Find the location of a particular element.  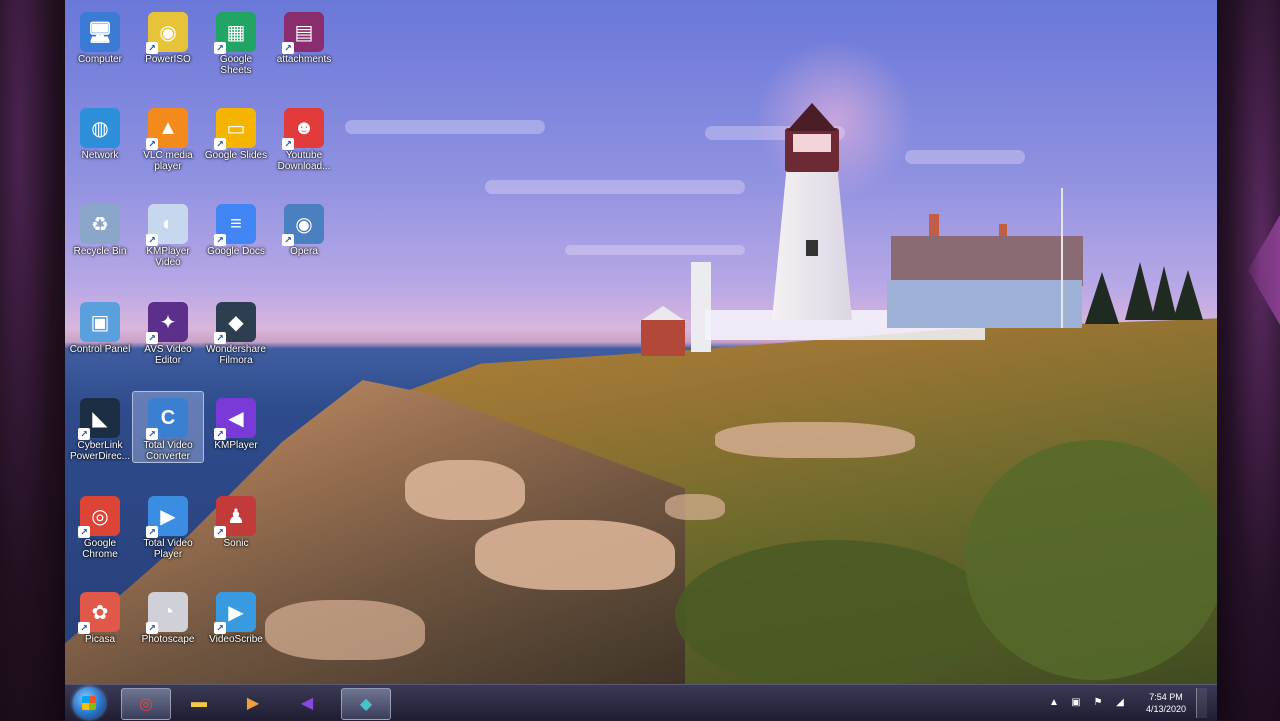

desktop-icon-recycle-bin: ♻ Recycle Bin is located at coordinates (100, 227).